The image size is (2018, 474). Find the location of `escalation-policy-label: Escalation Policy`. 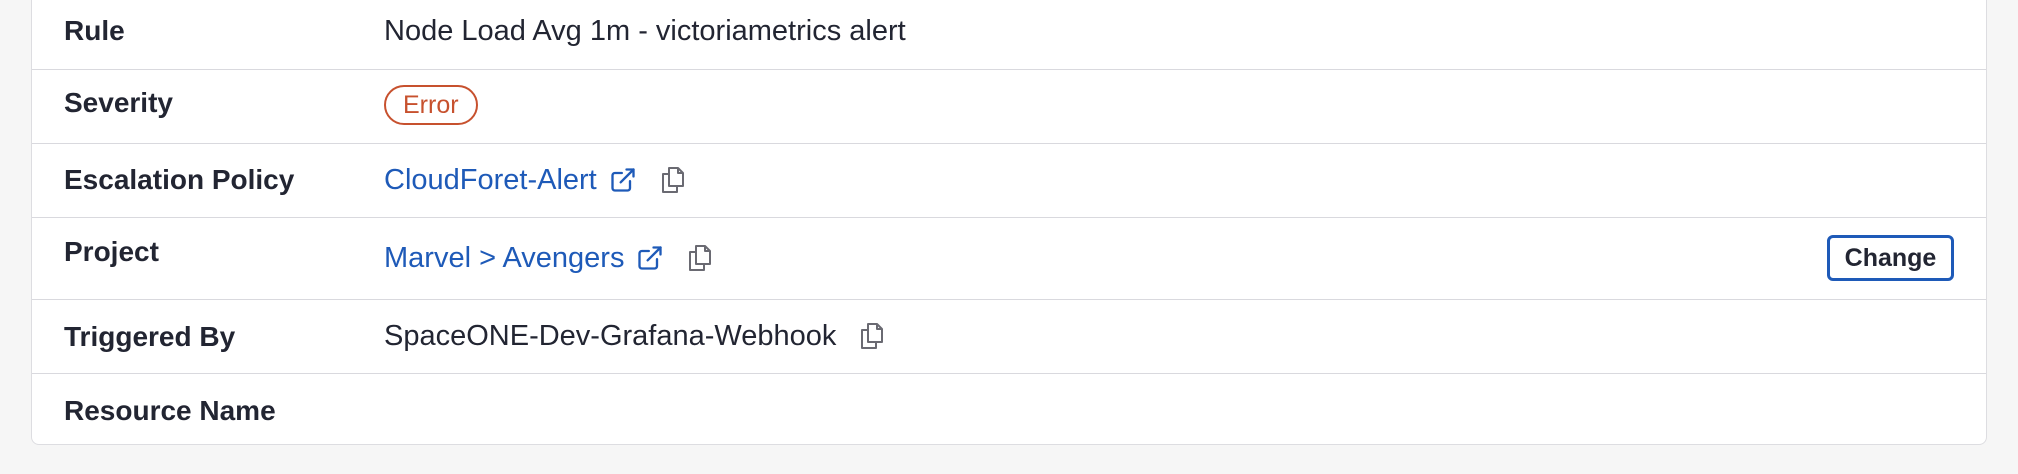

escalation-policy-label: Escalation Policy is located at coordinates (179, 179).